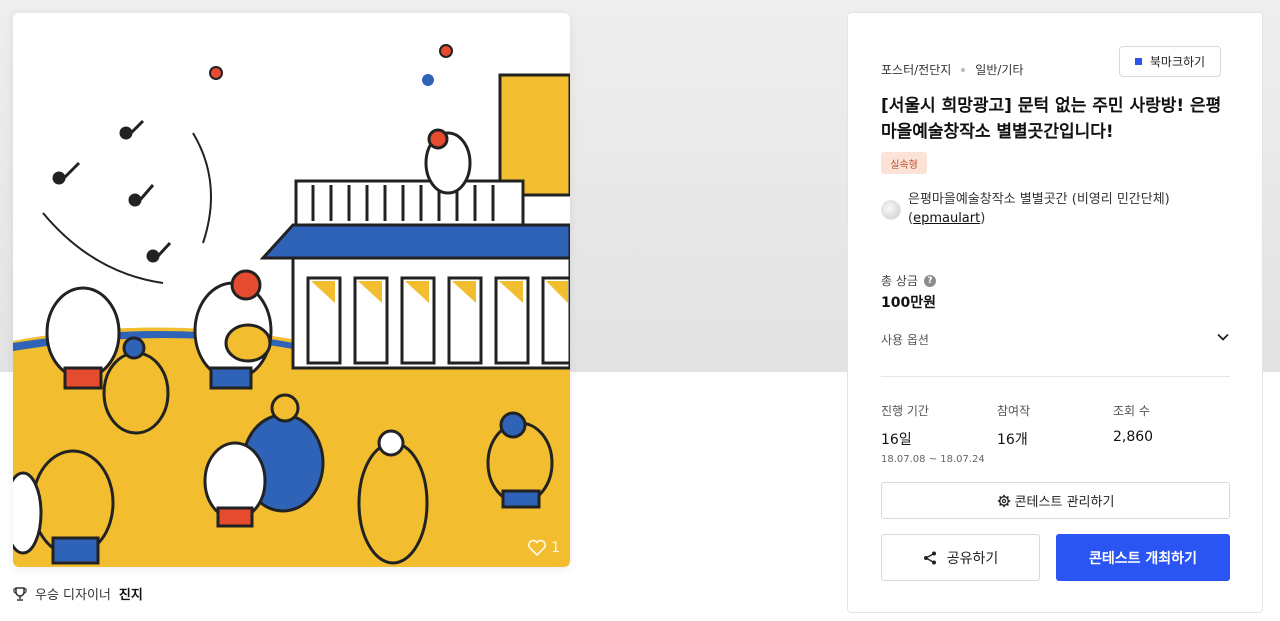 Image resolution: width=1280 pixels, height=621 pixels. Describe the element at coordinates (929, 280) in the screenshot. I see `help-icon: ?` at that location.